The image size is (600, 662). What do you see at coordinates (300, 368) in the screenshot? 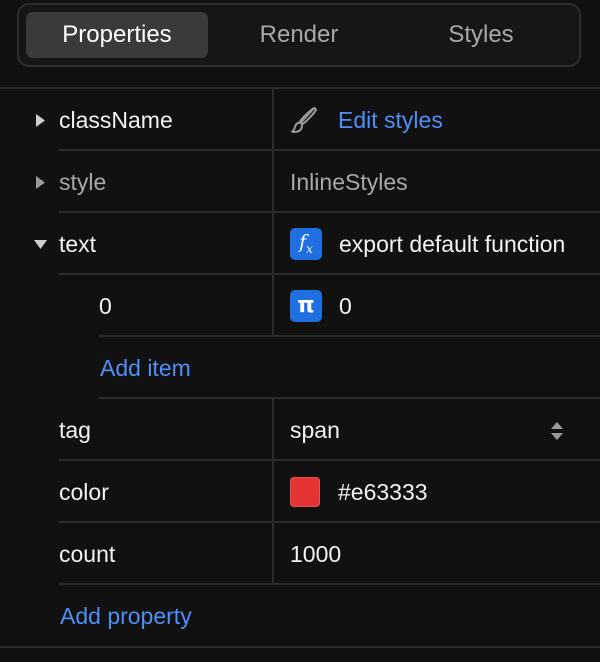
I see `add-item-row: Add item` at bounding box center [300, 368].